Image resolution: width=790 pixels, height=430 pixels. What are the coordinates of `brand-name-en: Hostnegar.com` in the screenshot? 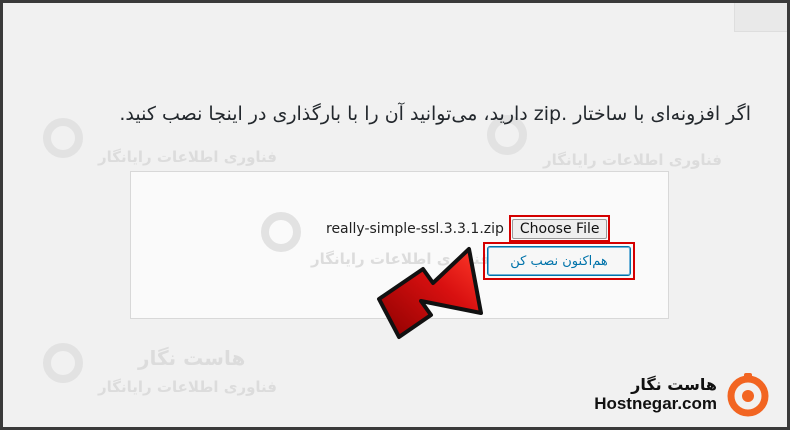 It's located at (655, 403).